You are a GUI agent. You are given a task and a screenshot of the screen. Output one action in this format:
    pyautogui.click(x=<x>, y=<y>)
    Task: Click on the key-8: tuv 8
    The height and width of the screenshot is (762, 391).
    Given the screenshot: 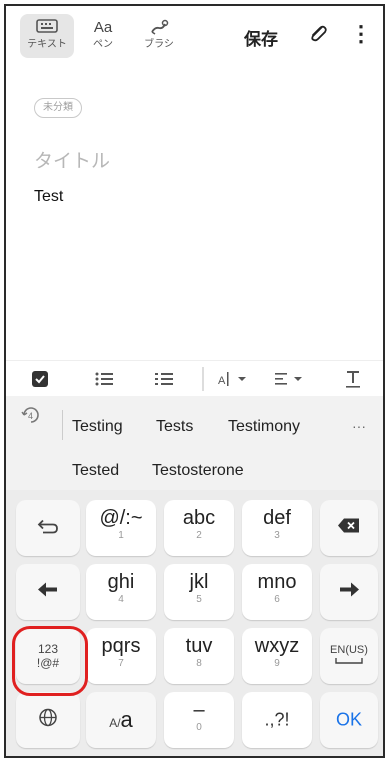 What is the action you would take?
    pyautogui.click(x=199, y=656)
    